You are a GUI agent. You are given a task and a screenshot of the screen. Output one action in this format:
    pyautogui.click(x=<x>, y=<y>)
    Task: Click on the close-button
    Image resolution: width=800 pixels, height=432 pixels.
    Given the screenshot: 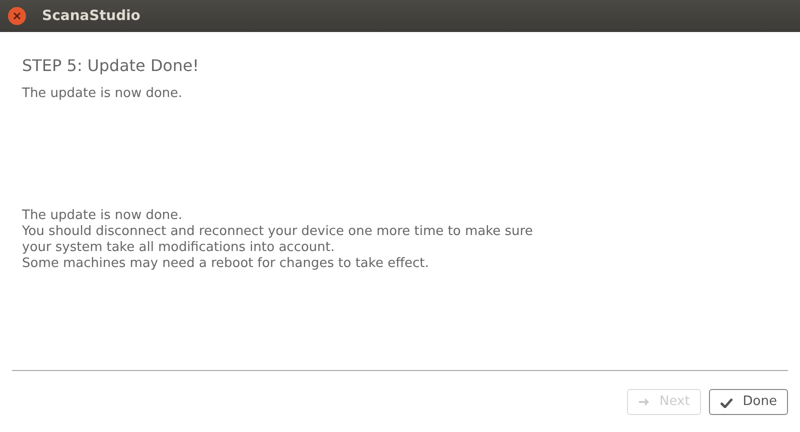 What is the action you would take?
    pyautogui.click(x=17, y=16)
    